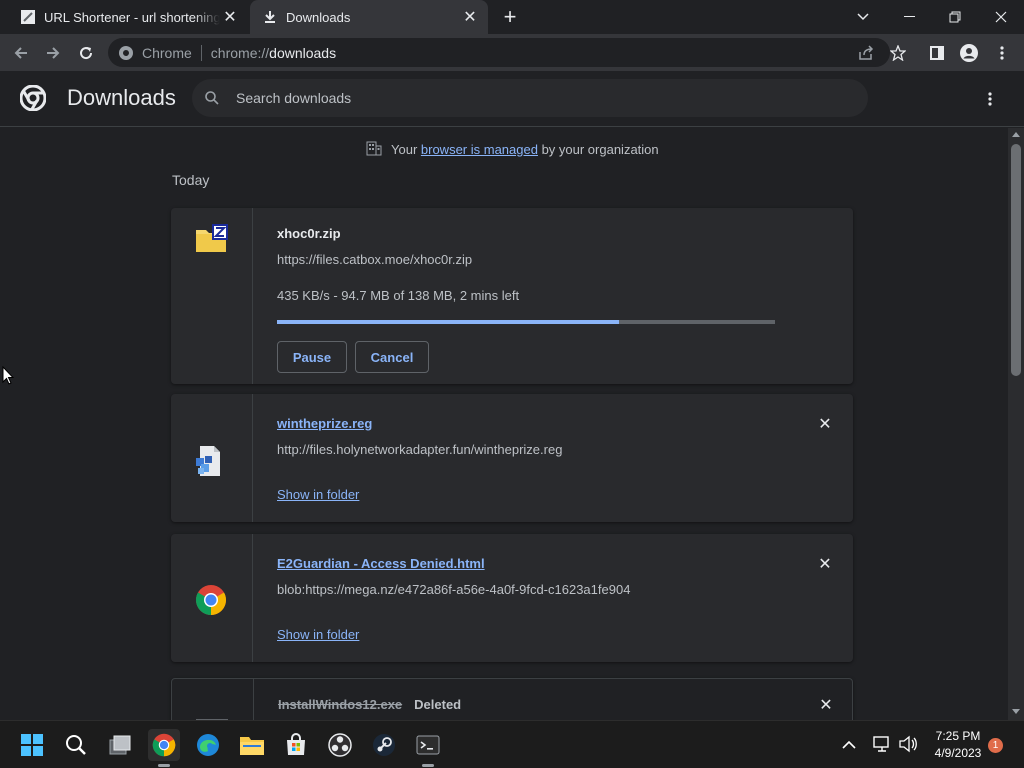 This screenshot has height=768, width=1024. What do you see at coordinates (209, 463) in the screenshot?
I see `registry-file-icon` at bounding box center [209, 463].